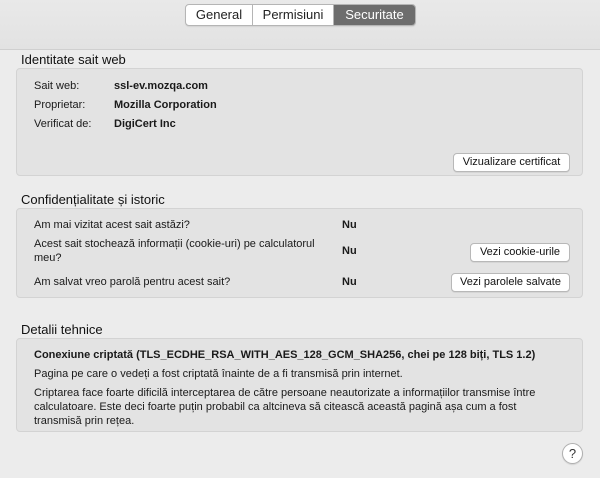 The height and width of the screenshot is (478, 600). Describe the element at coordinates (48, 258) in the screenshot. I see `cookies-question-line2: meu?` at that location.